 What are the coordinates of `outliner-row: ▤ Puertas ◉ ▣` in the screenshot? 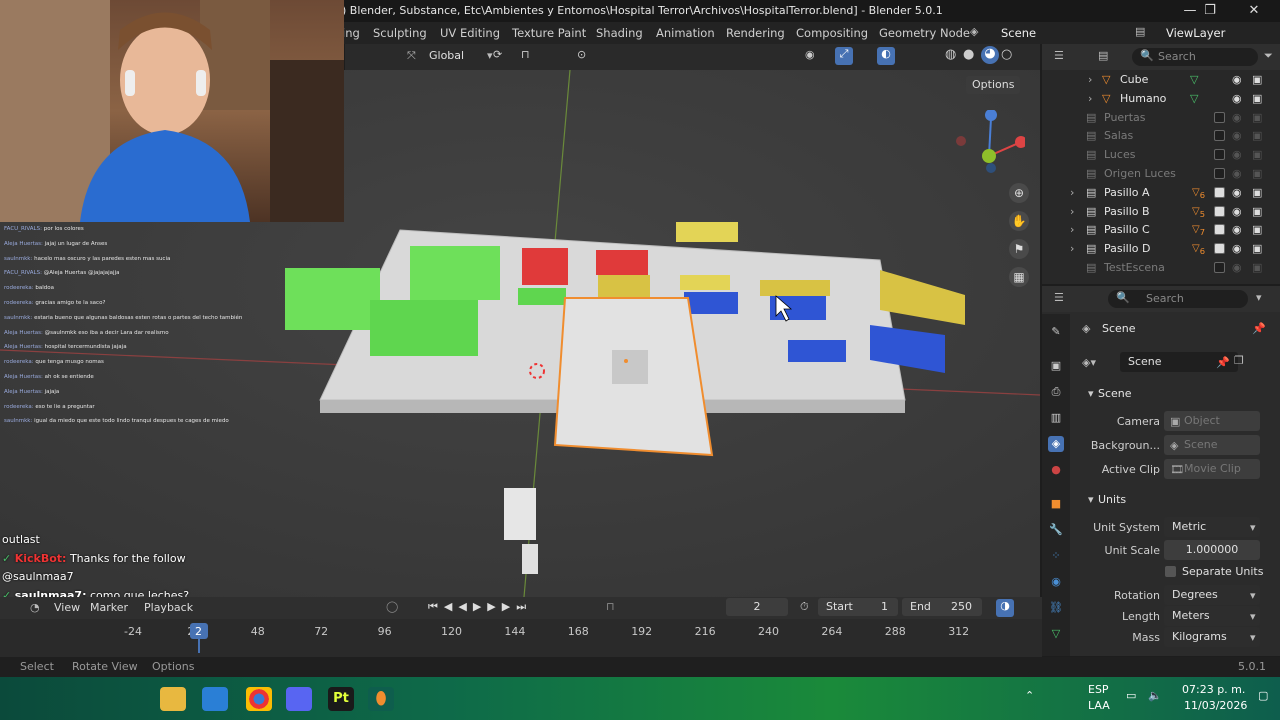 It's located at (1161, 117).